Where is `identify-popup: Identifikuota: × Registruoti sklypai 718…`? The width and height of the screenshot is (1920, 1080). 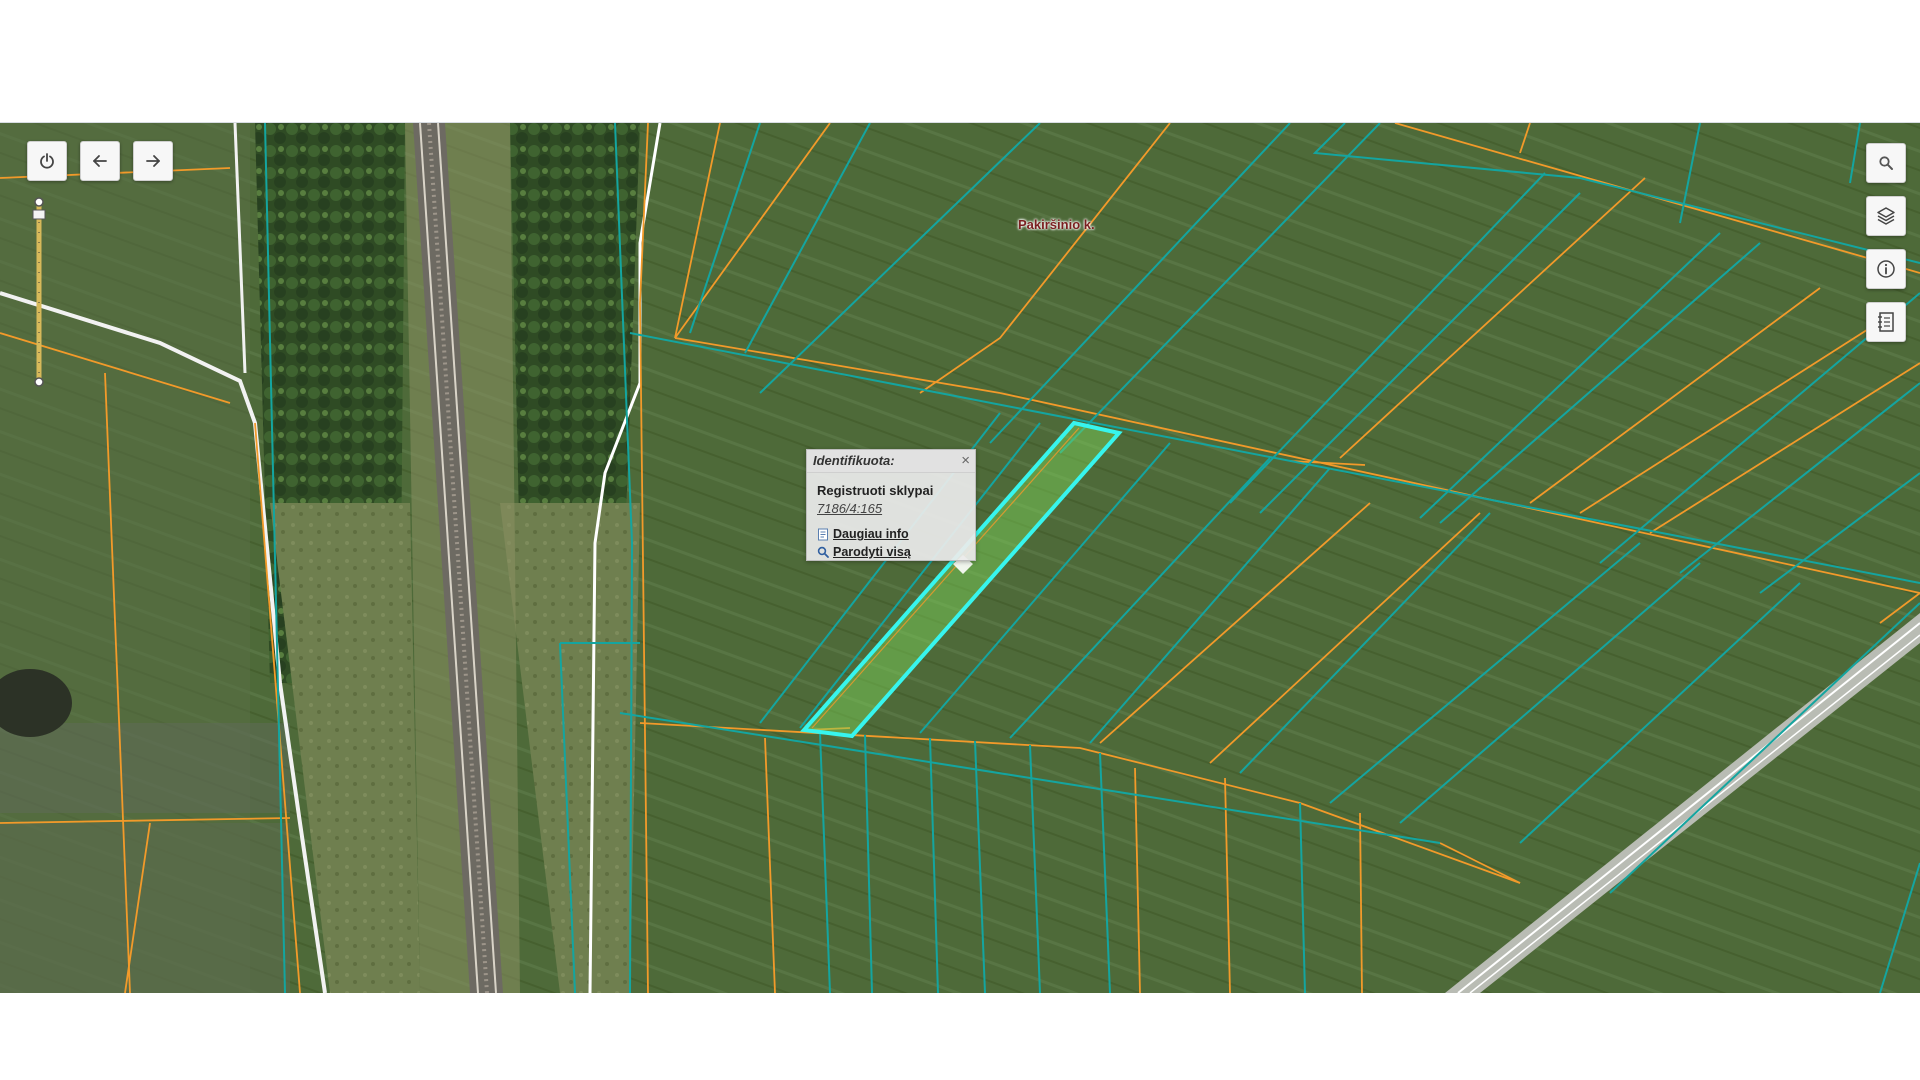
identify-popup: Identifikuota: × Registruoti sklypai 718… is located at coordinates (891, 505).